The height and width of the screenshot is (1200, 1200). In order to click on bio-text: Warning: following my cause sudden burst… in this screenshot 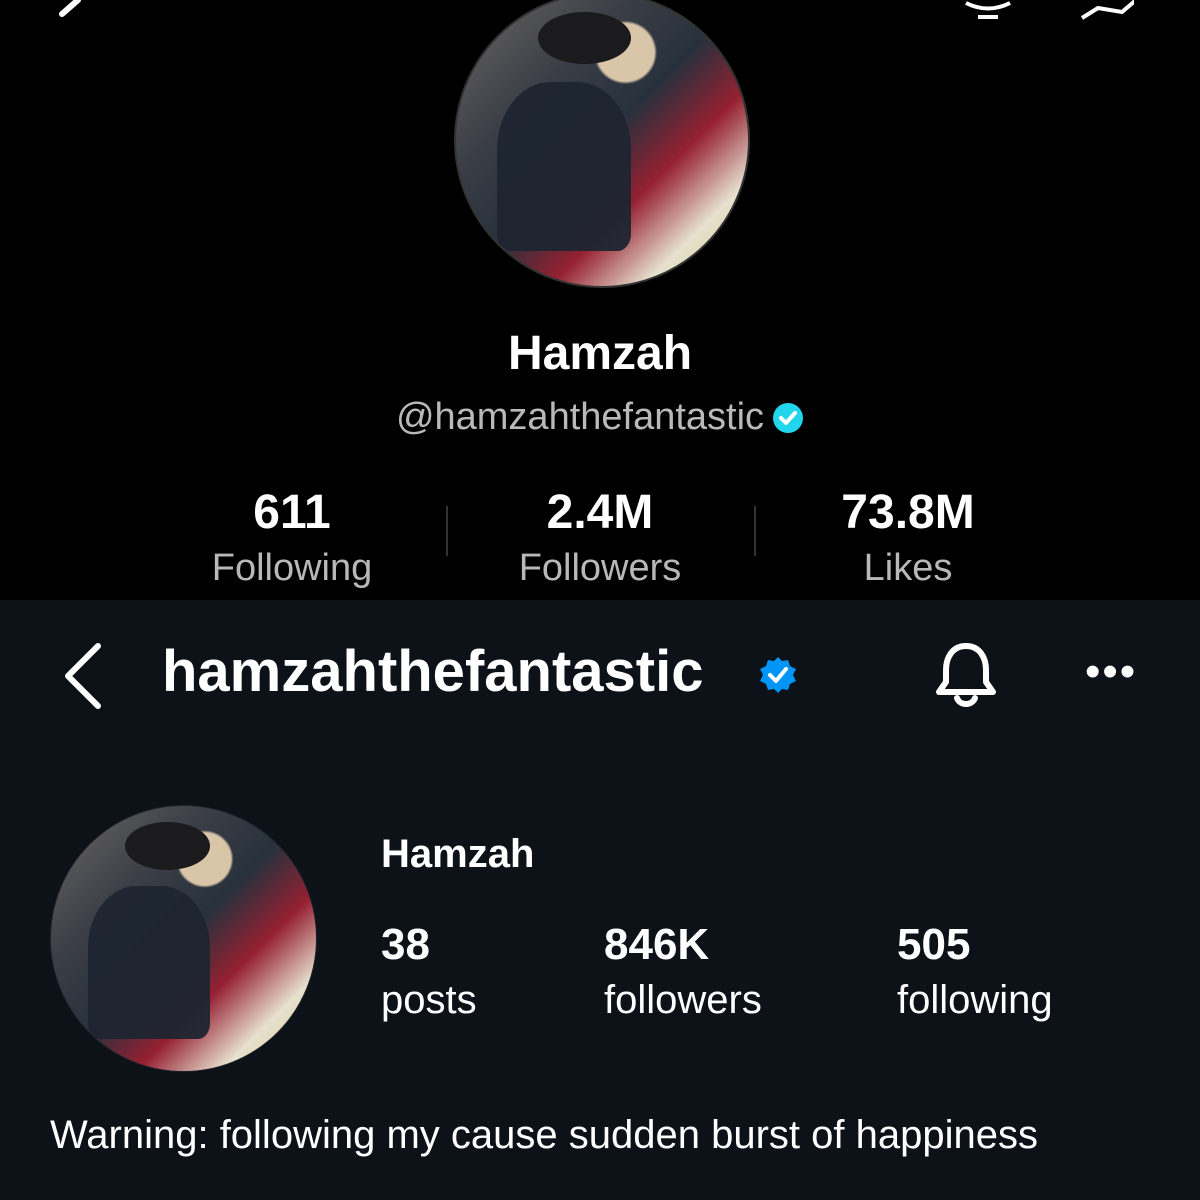, I will do `click(544, 1135)`.